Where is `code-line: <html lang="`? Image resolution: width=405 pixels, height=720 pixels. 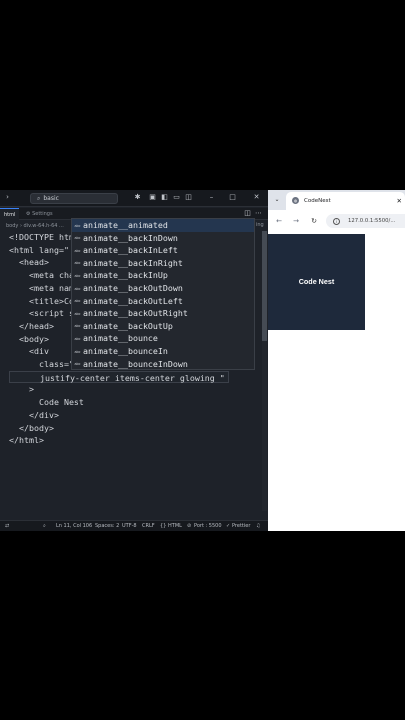
code-line: <html lang=" is located at coordinates (39, 249).